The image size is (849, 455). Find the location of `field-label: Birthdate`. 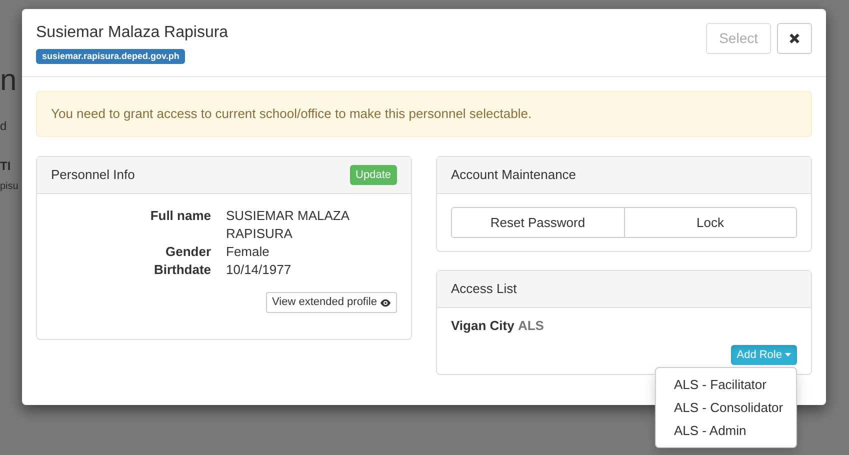

field-label: Birthdate is located at coordinates (181, 270).